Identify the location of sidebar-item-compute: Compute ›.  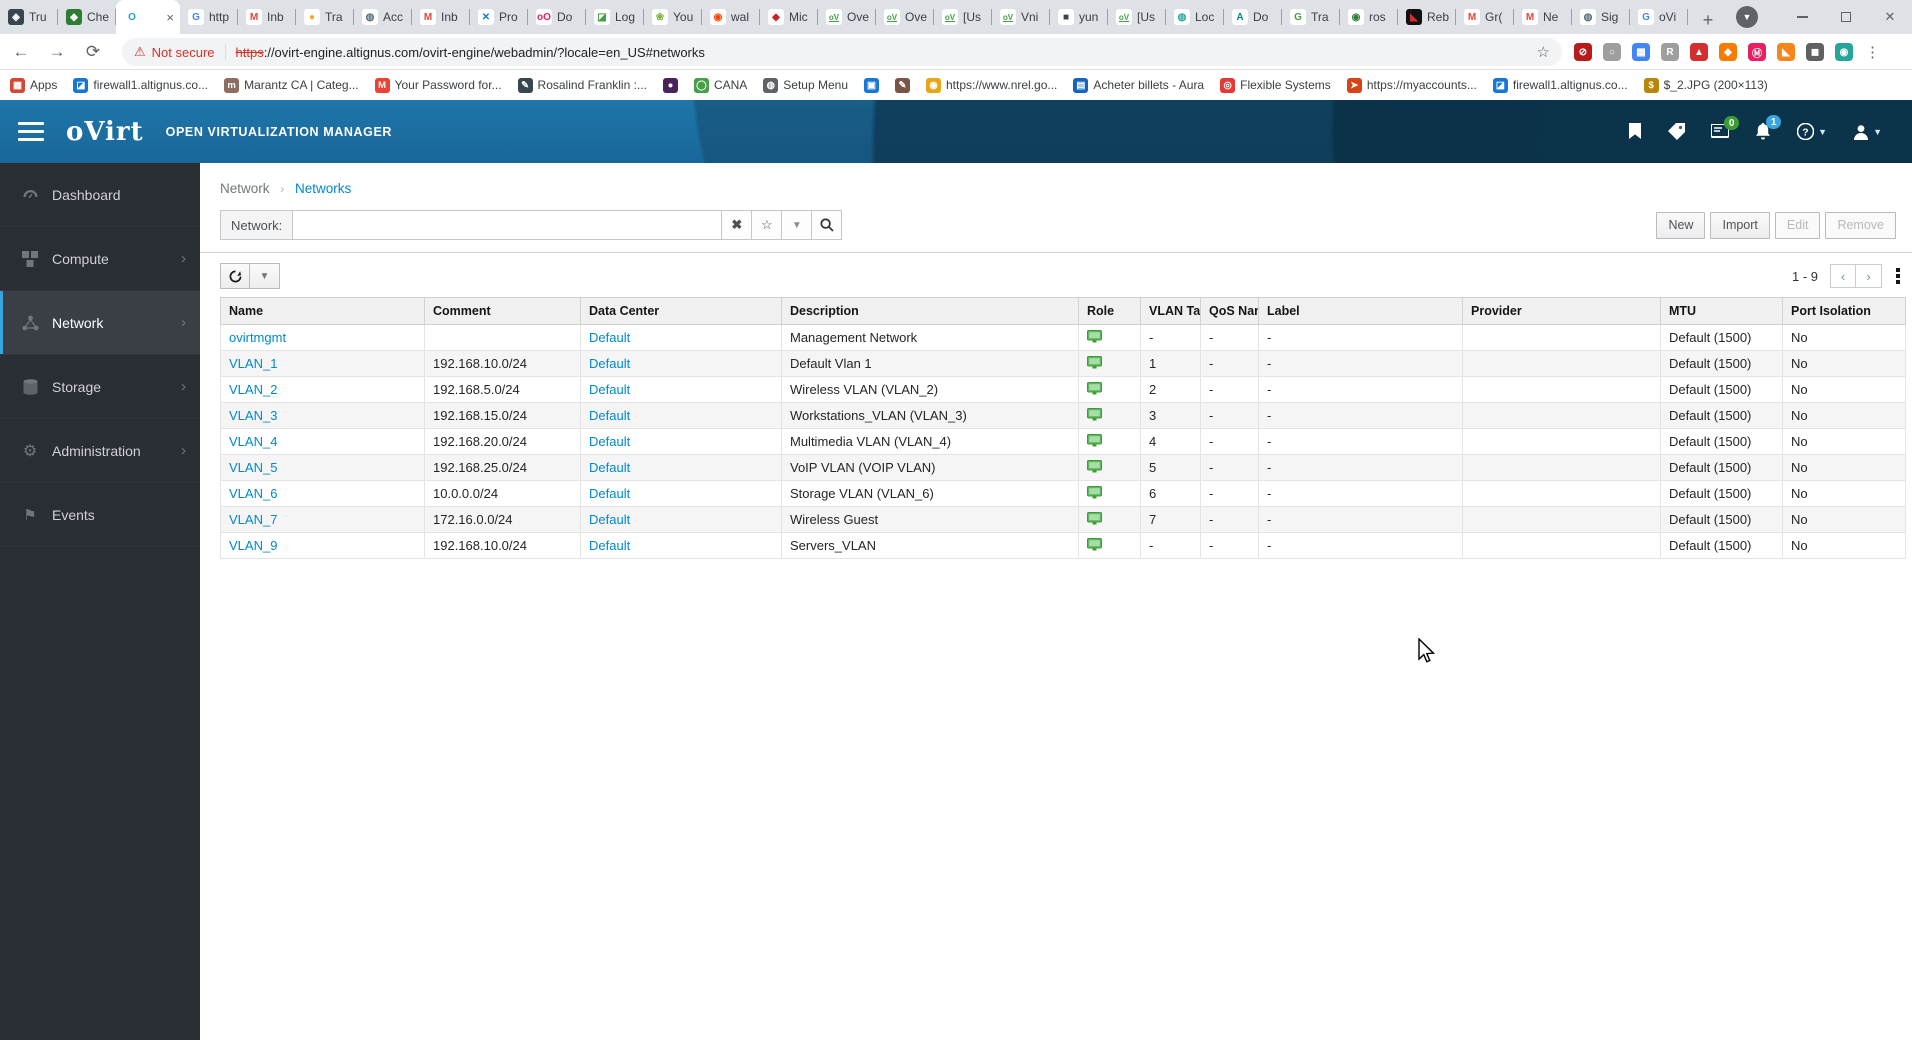
(100, 259).